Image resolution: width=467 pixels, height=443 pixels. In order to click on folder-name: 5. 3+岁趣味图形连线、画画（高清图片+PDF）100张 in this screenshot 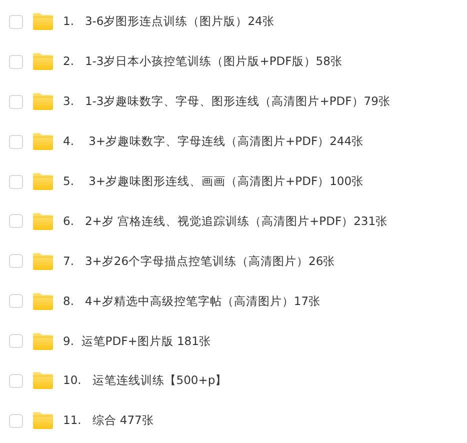, I will do `click(213, 181)`.